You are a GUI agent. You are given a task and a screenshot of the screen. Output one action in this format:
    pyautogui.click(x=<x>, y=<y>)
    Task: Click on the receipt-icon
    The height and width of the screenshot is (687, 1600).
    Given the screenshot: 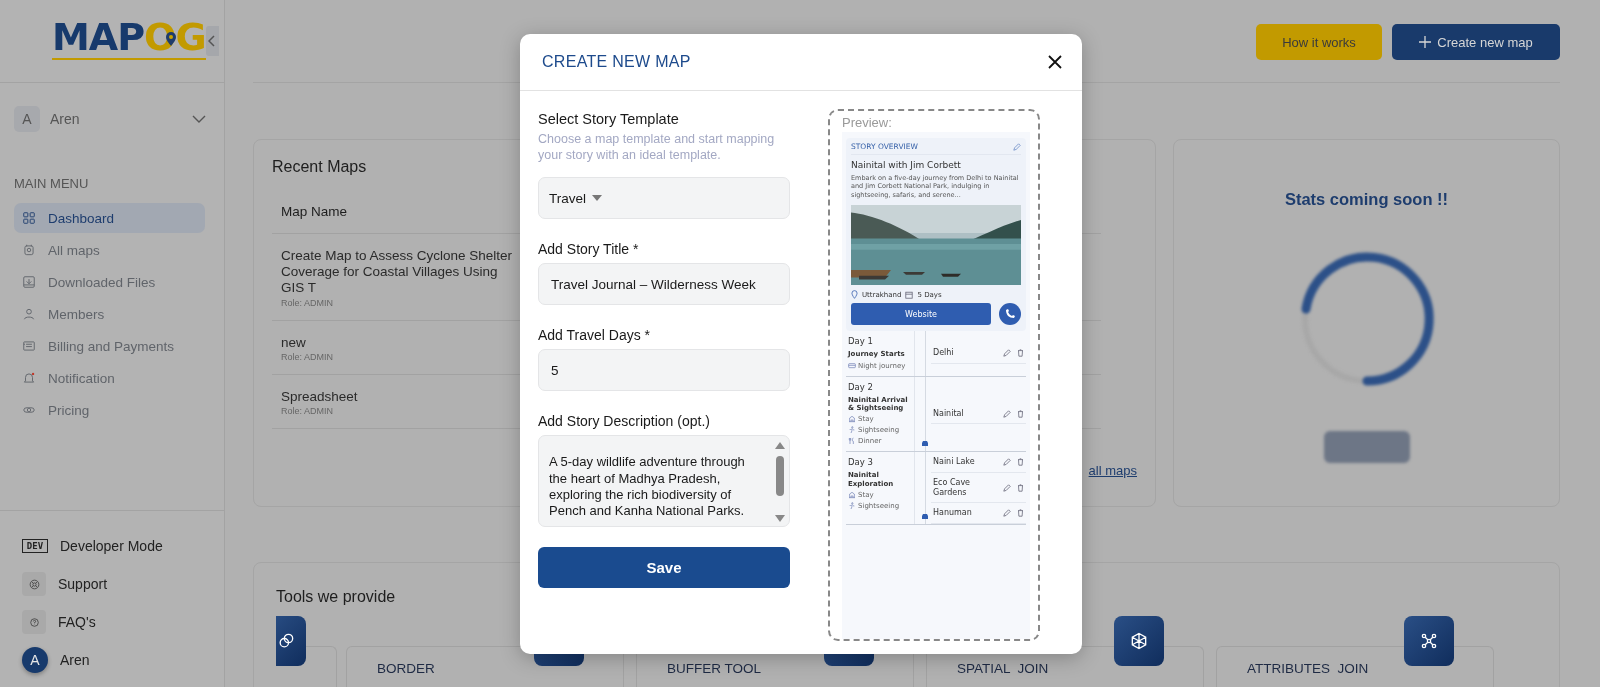 What is the action you would take?
    pyautogui.click(x=29, y=346)
    